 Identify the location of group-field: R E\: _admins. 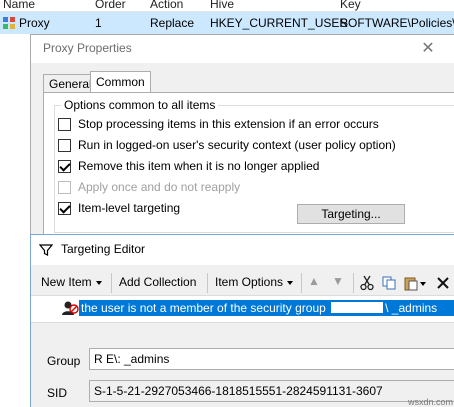
(271, 359).